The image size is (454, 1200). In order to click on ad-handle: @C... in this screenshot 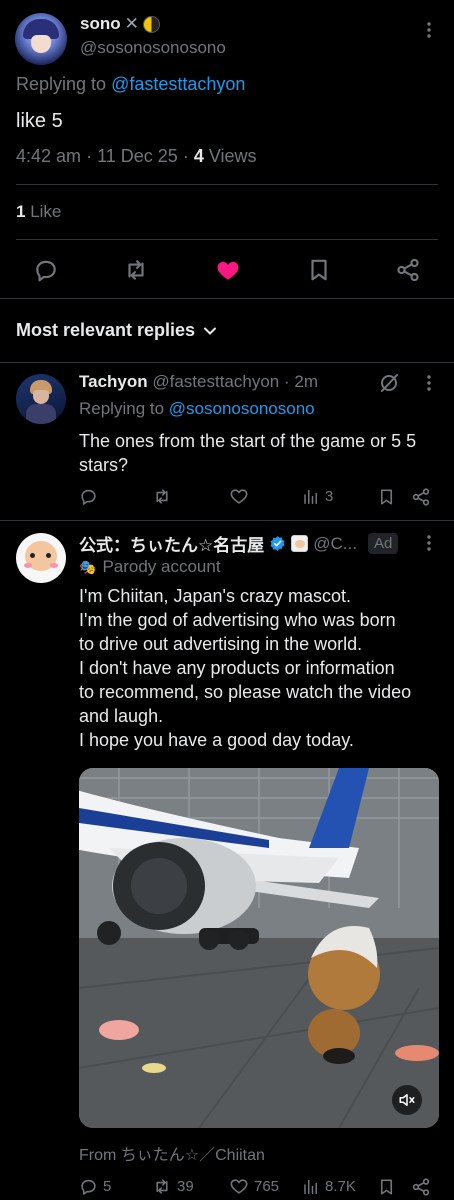, I will do `click(335, 544)`.